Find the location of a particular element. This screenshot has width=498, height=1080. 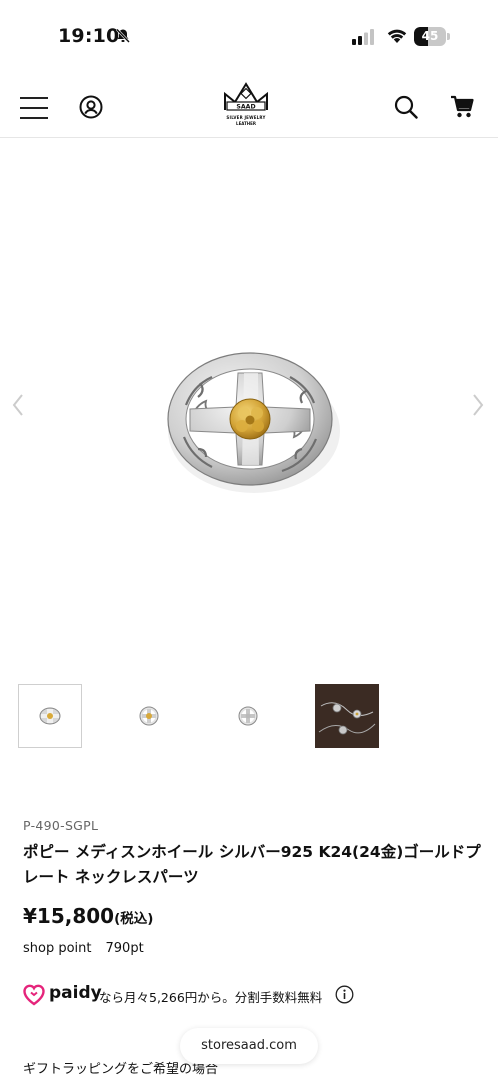

battery-percent: 45 is located at coordinates (430, 36).